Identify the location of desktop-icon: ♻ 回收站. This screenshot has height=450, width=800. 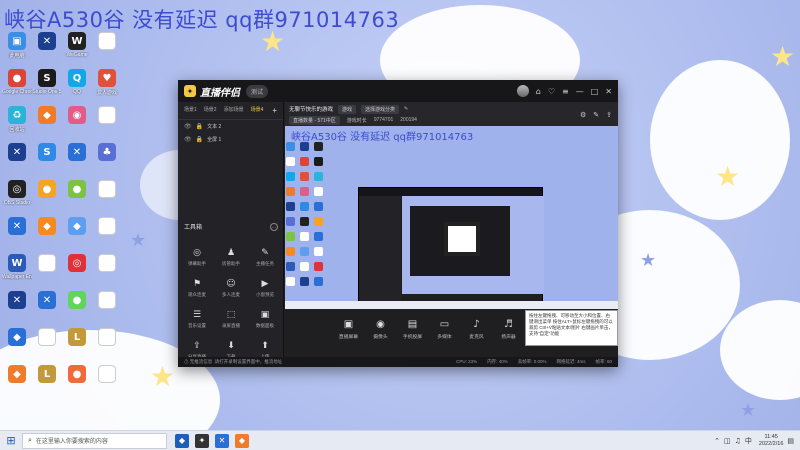
(17, 124).